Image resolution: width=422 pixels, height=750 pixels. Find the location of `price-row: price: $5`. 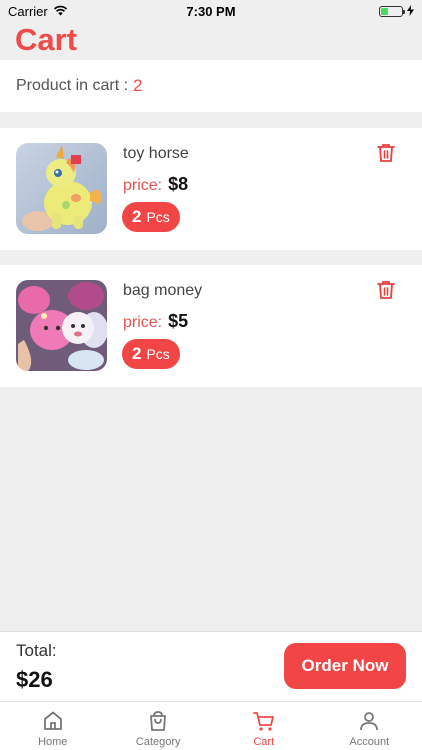

price-row: price: $5 is located at coordinates (155, 321).